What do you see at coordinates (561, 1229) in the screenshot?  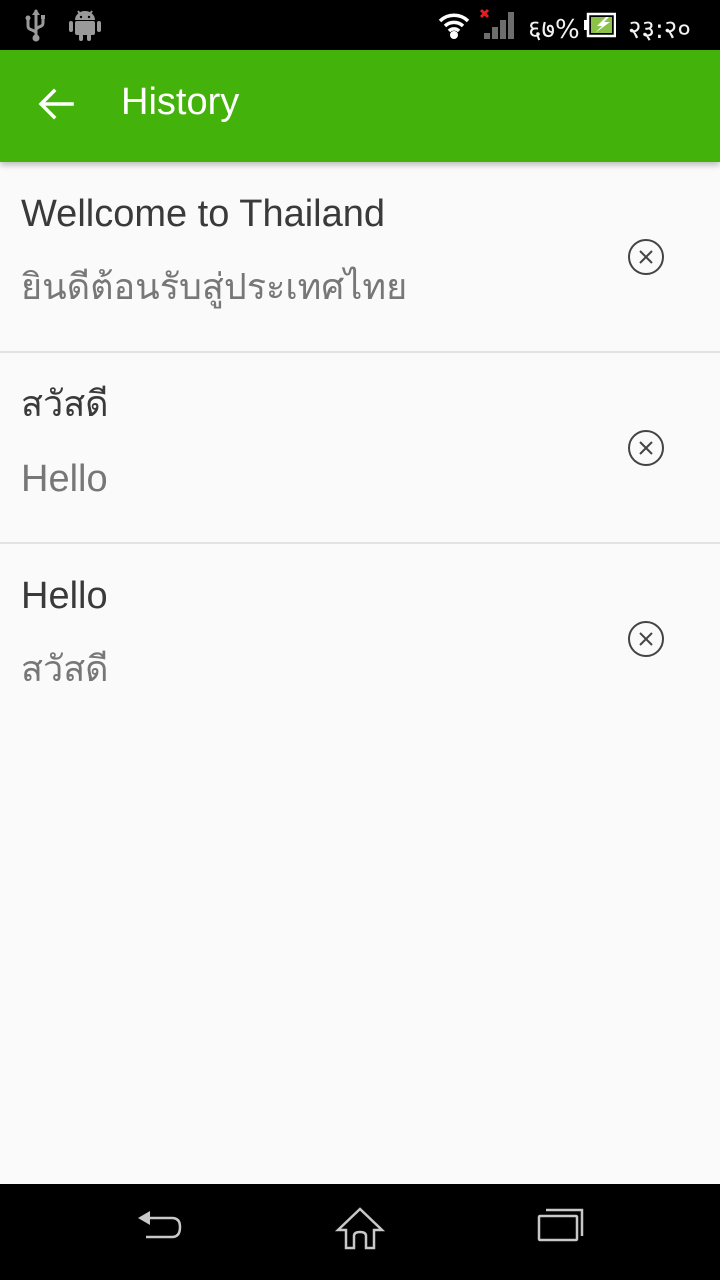 I see `recent-apps-icon` at bounding box center [561, 1229].